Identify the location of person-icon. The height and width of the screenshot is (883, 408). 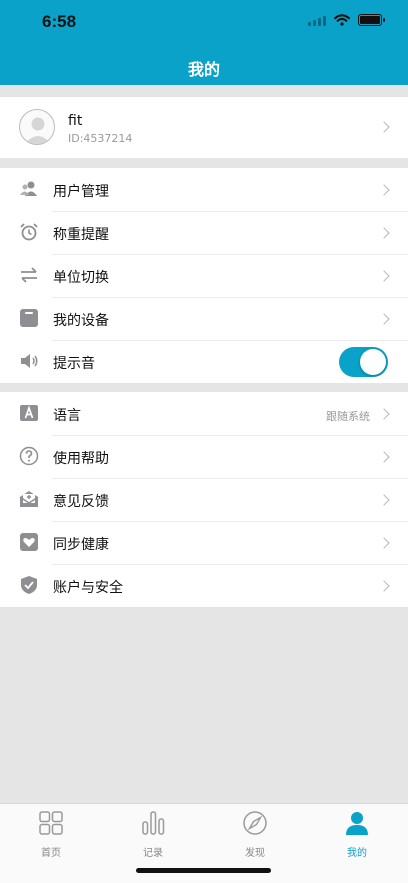
(357, 823).